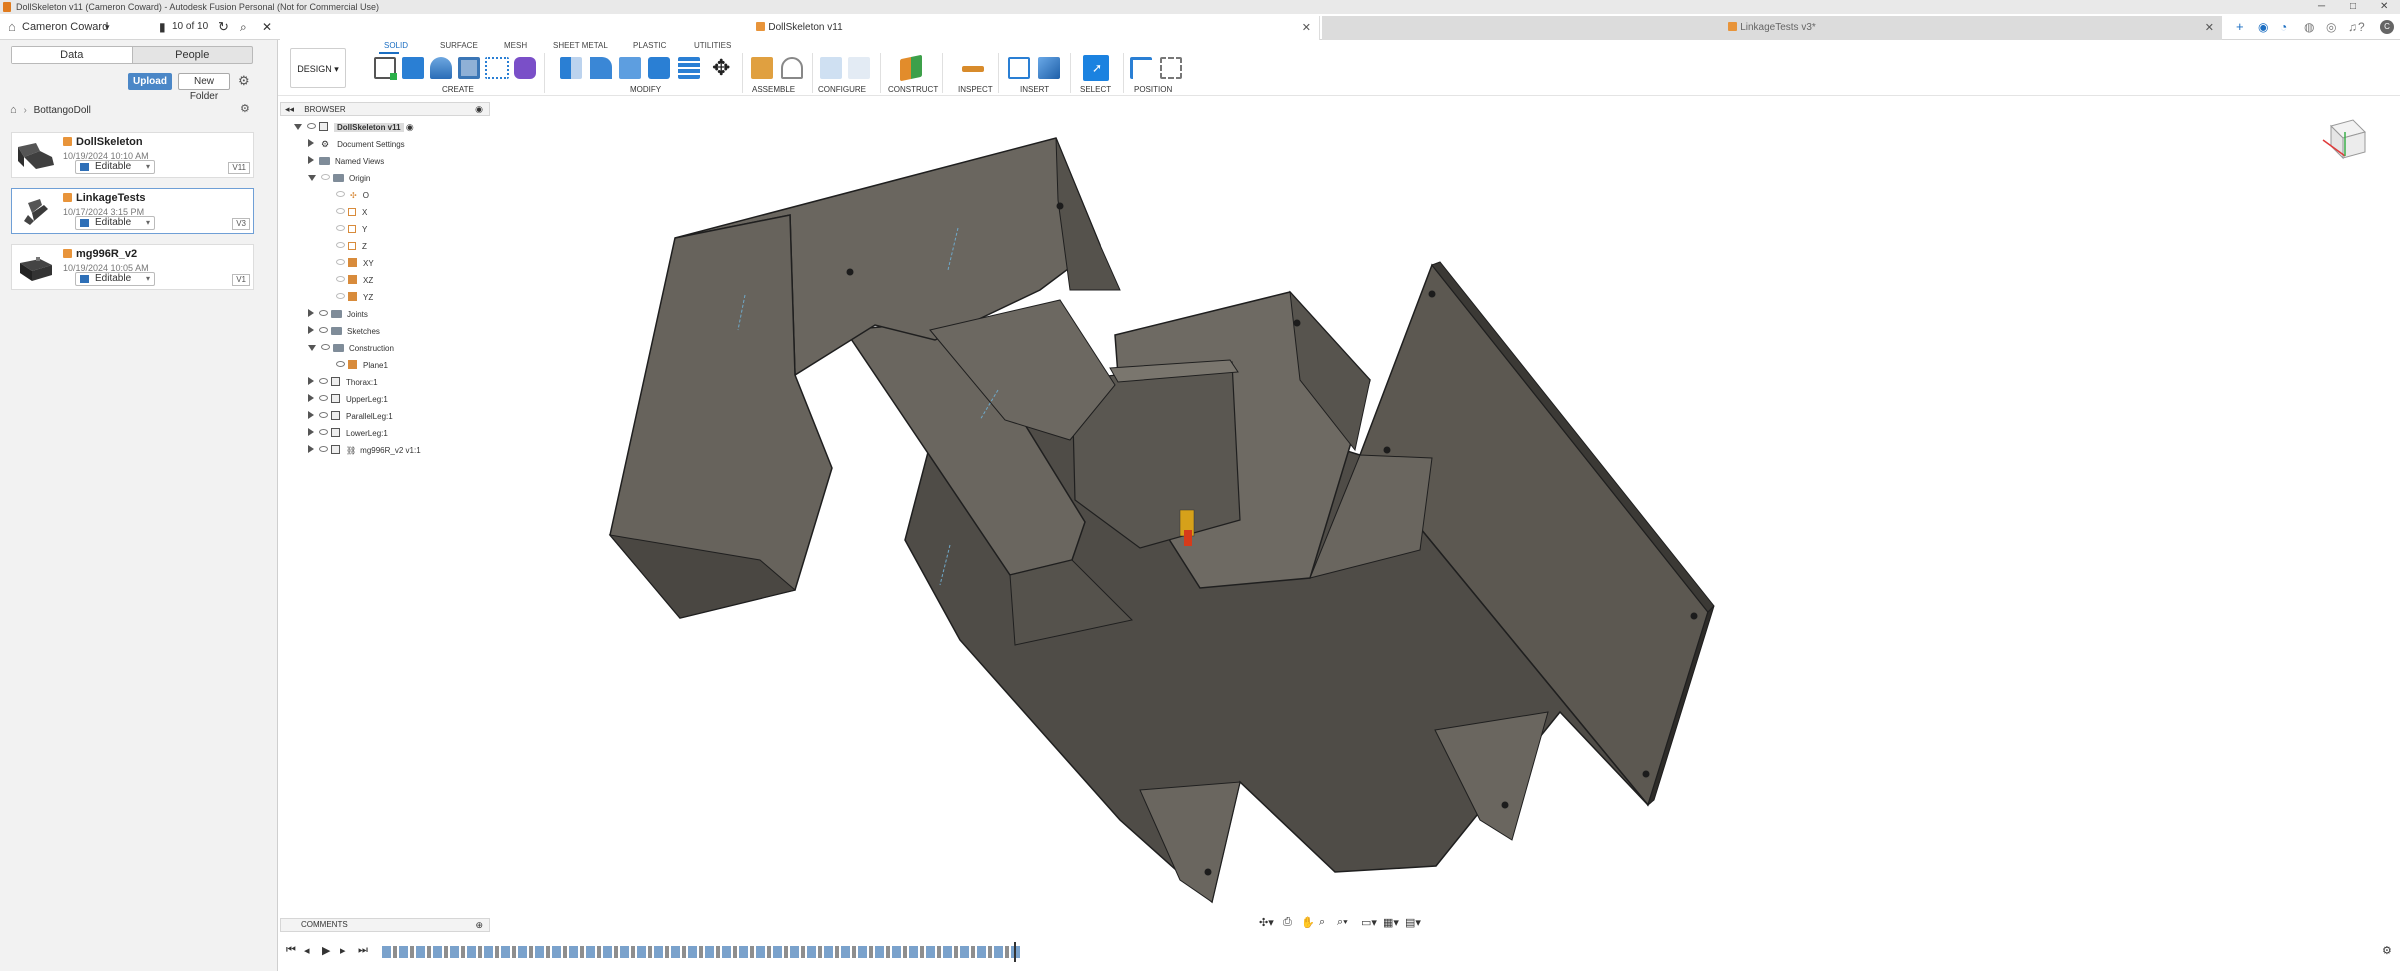 Image resolution: width=2400 pixels, height=971 pixels. Describe the element at coordinates (13, 110) in the screenshot. I see `home-icon: ⌂` at that location.